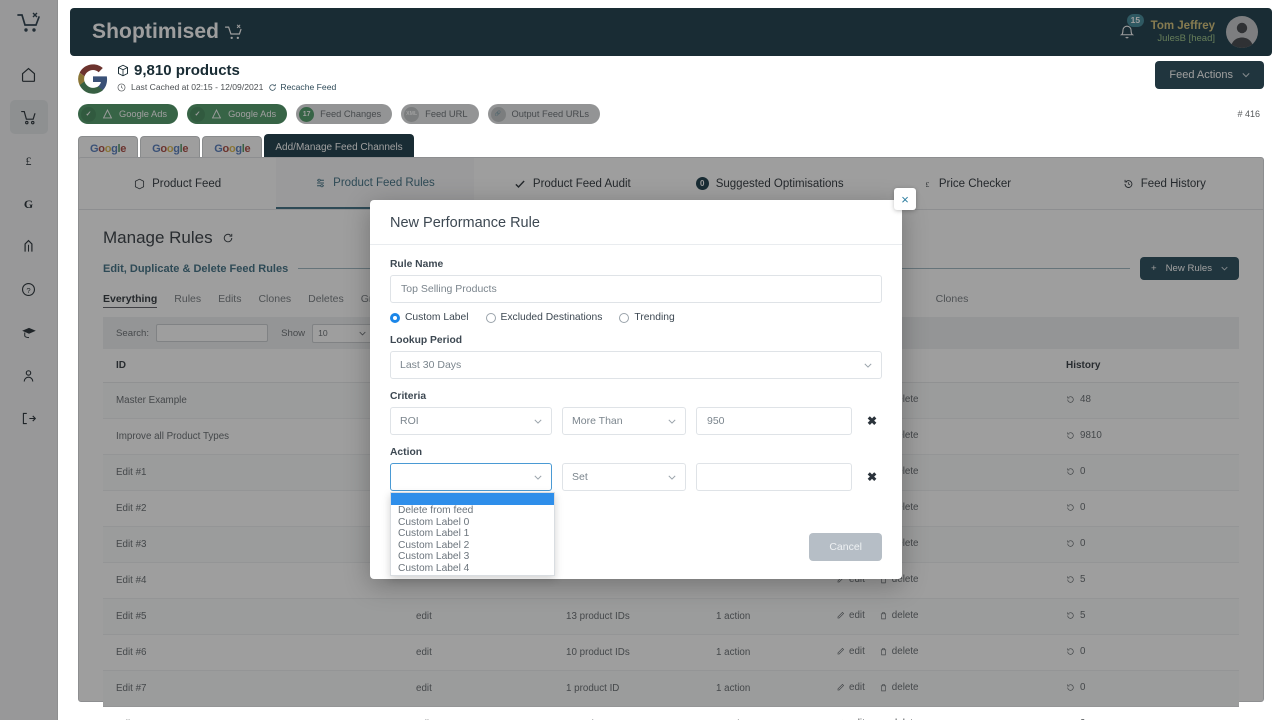  What do you see at coordinates (29, 25) in the screenshot?
I see `shoptimised-logo-icon` at bounding box center [29, 25].